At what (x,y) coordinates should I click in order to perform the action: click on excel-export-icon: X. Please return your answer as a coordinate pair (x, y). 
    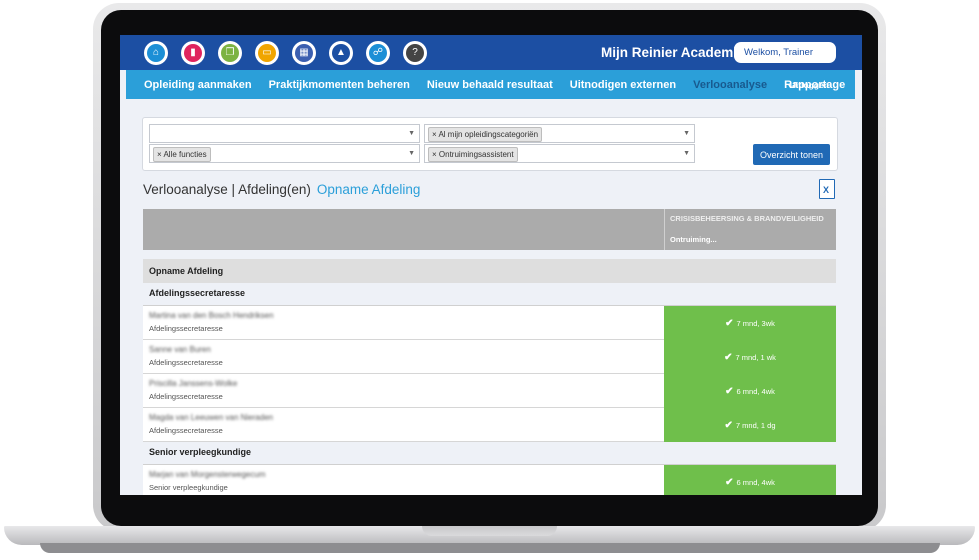
    Looking at the image, I should click on (827, 189).